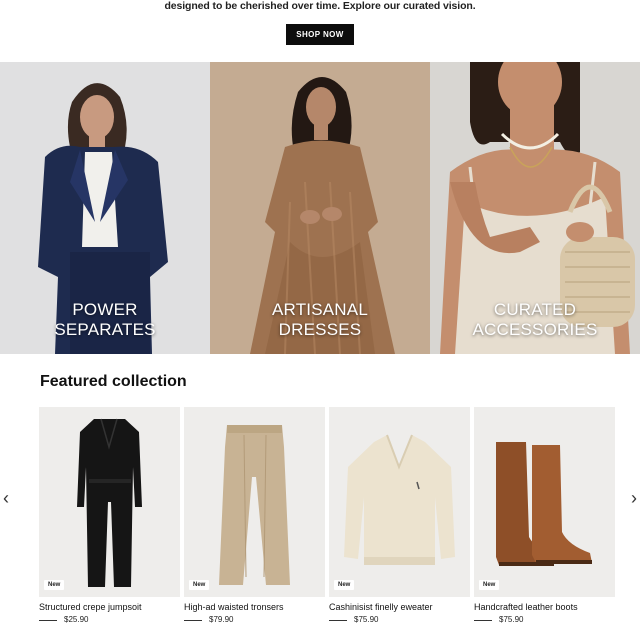 This screenshot has height=640, width=640. I want to click on product-name: Structured crepe jumpsoit, so click(90, 607).